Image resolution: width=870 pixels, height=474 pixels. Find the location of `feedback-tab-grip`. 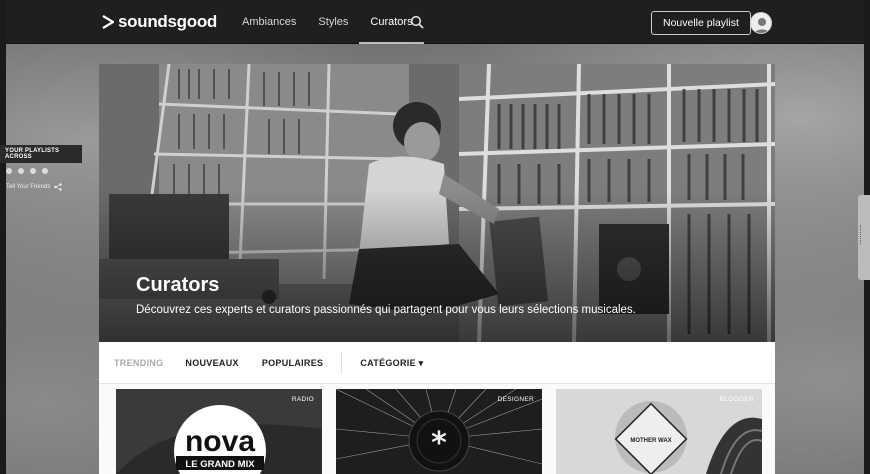

feedback-tab-grip is located at coordinates (864, 235).